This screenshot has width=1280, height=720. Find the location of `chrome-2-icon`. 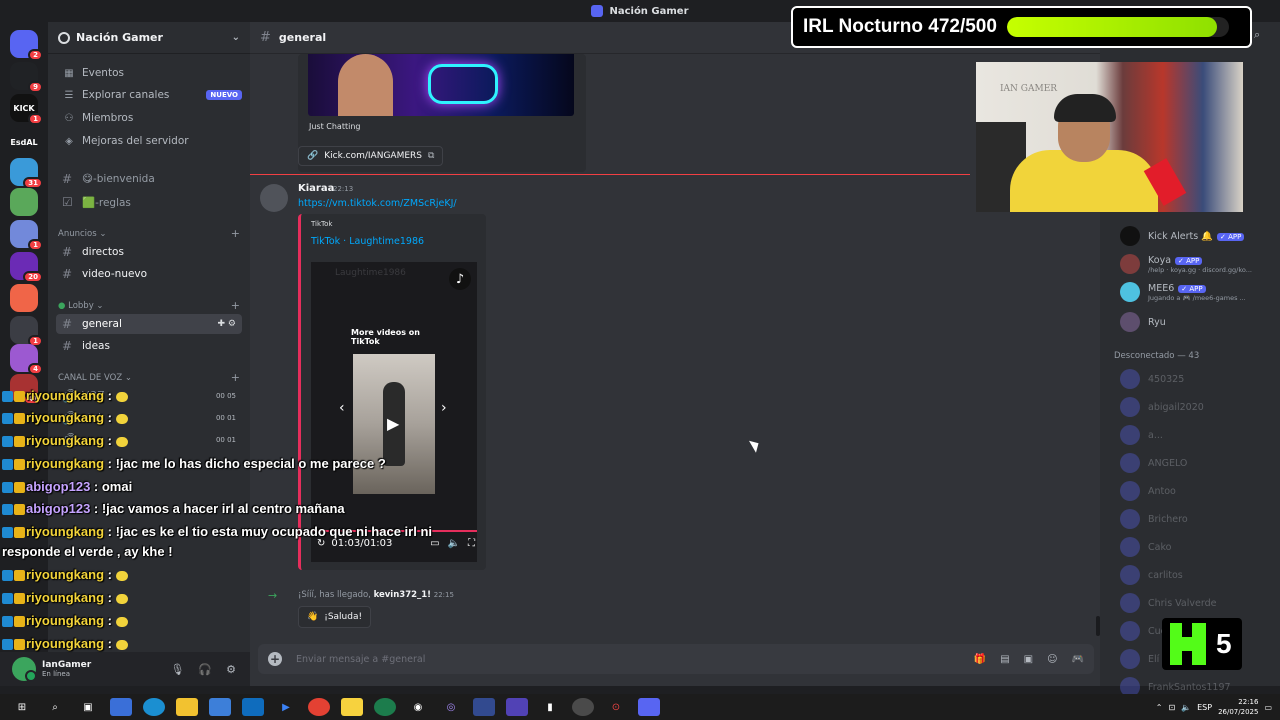

chrome-2-icon is located at coordinates (583, 707).